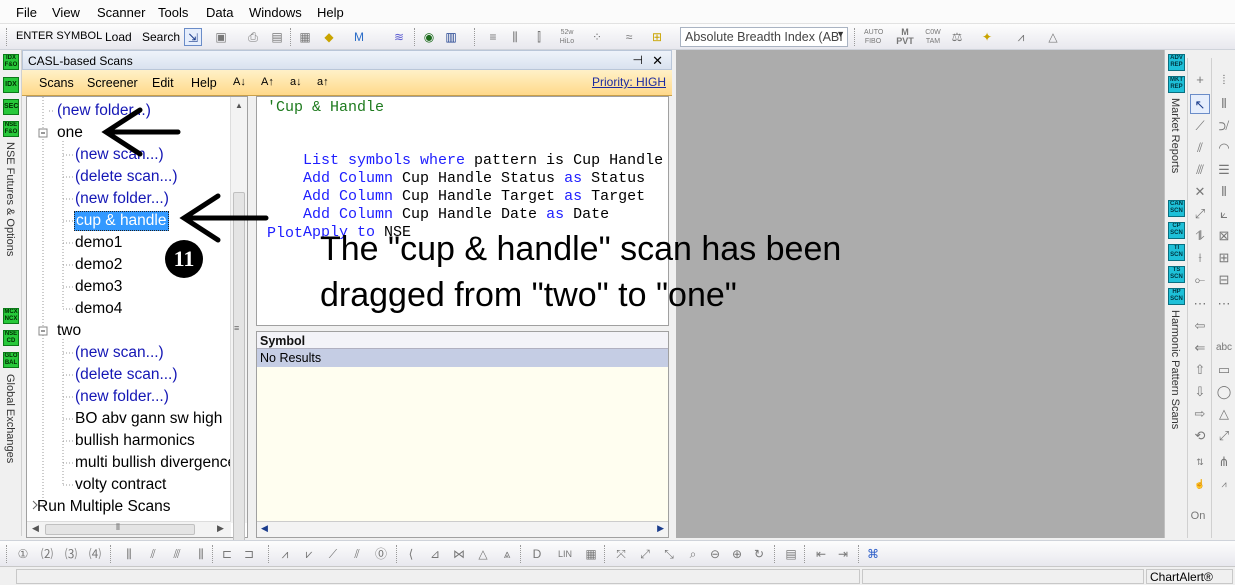 The height and width of the screenshot is (585, 1235). Describe the element at coordinates (693, 554) in the screenshot. I see `zoom-search-icon: ⌕` at that location.